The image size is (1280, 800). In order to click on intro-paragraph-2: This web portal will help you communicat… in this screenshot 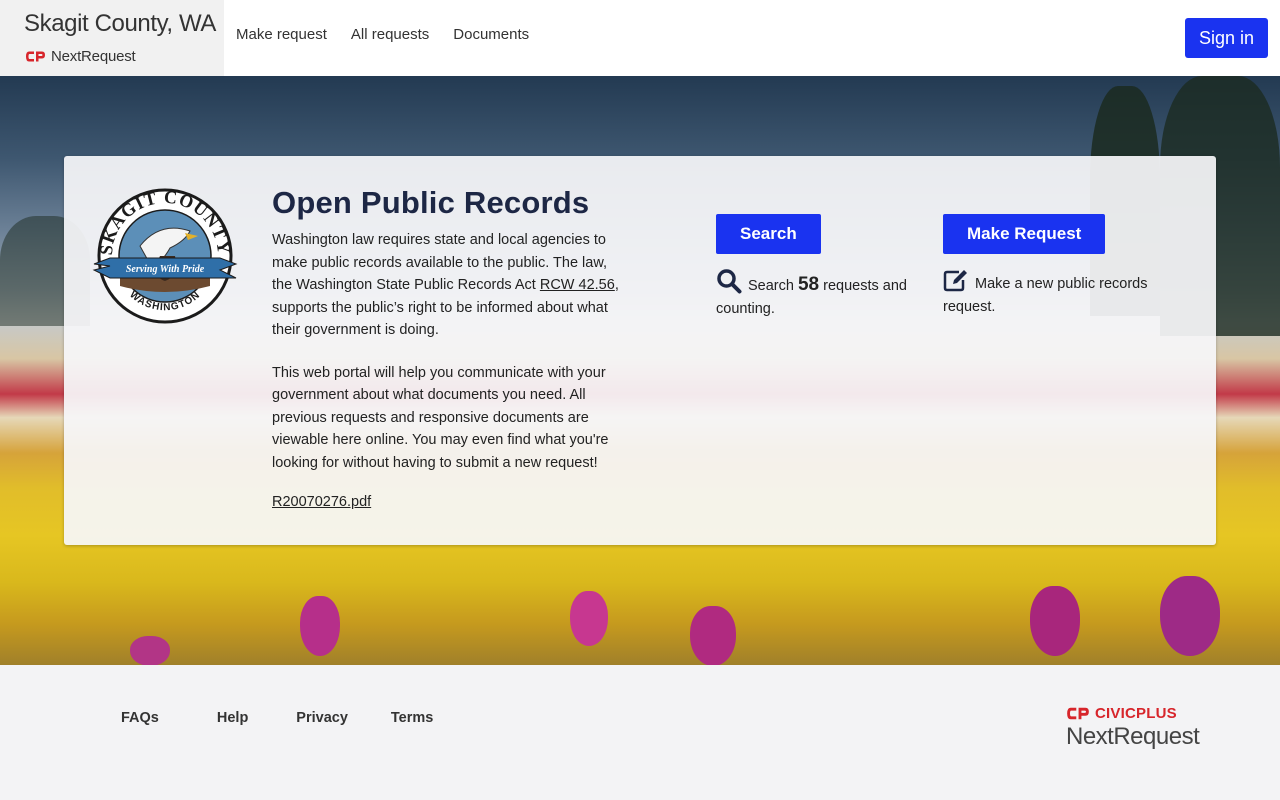, I will do `click(440, 417)`.